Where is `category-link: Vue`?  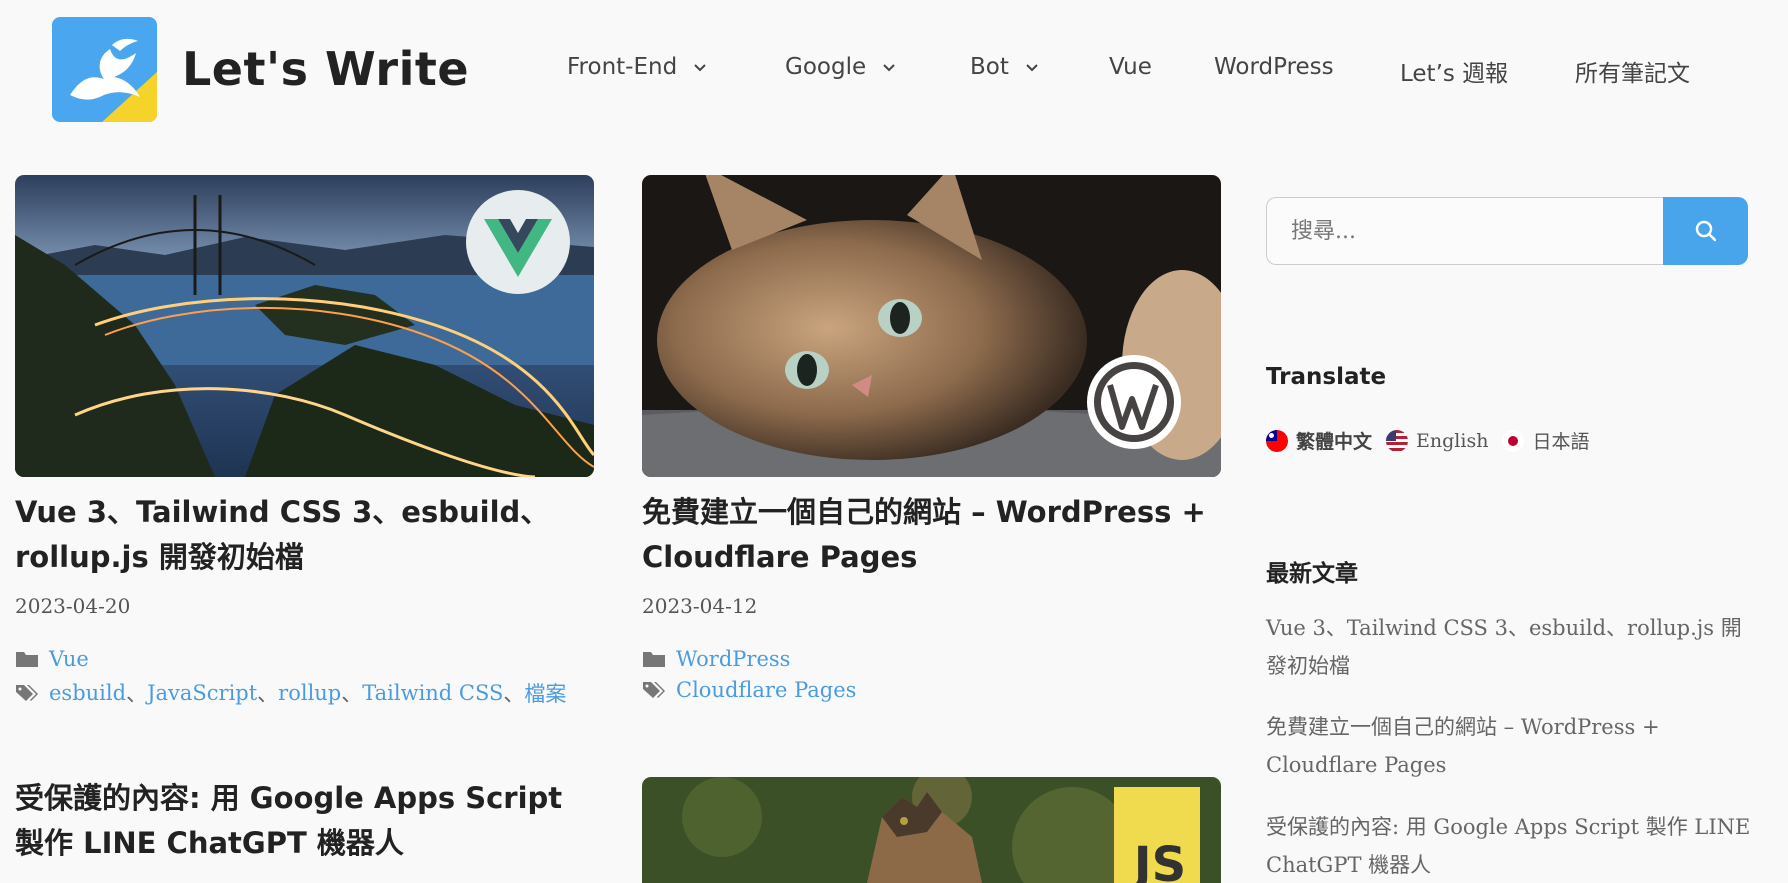 category-link: Vue is located at coordinates (69, 659).